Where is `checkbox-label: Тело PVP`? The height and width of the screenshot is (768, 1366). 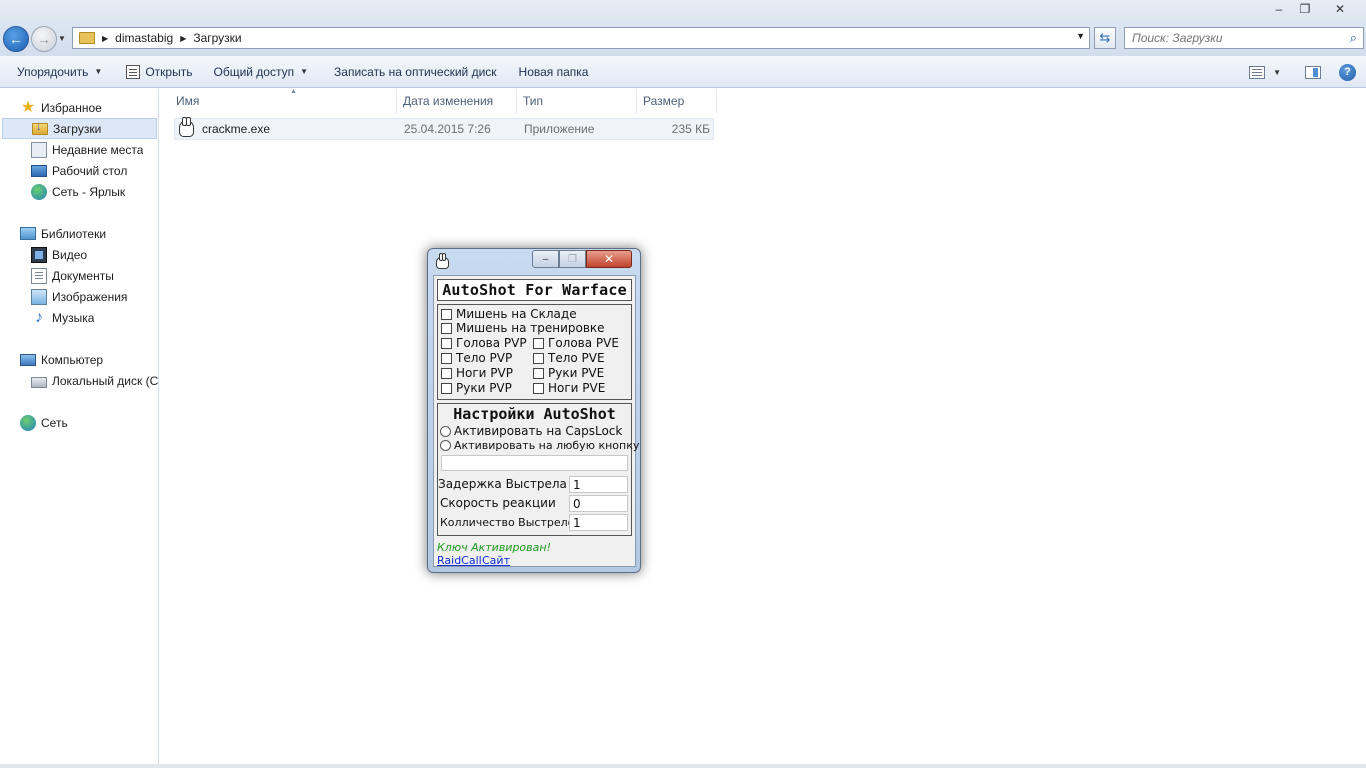 checkbox-label: Тело PVP is located at coordinates (484, 358).